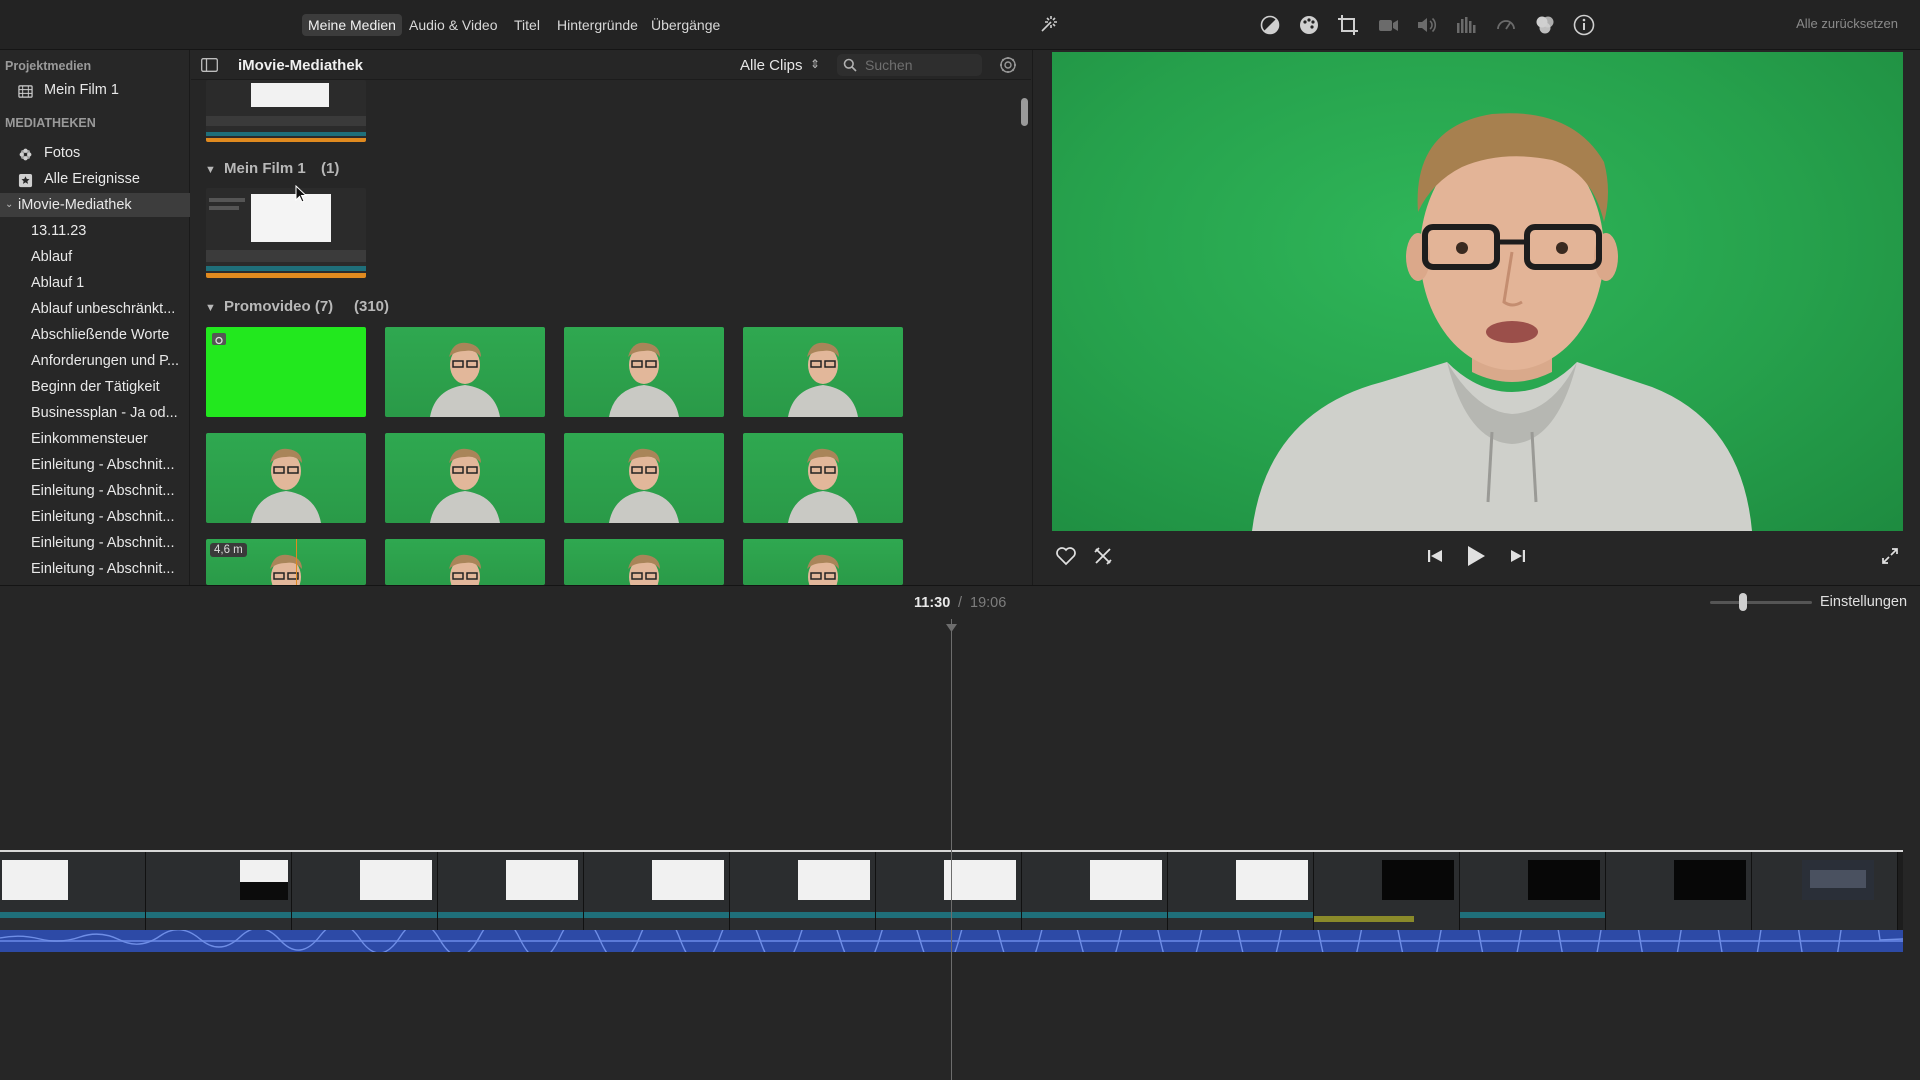 Image resolution: width=1920 pixels, height=1080 pixels. Describe the element at coordinates (1584, 25) in the screenshot. I see `info-icon` at that location.